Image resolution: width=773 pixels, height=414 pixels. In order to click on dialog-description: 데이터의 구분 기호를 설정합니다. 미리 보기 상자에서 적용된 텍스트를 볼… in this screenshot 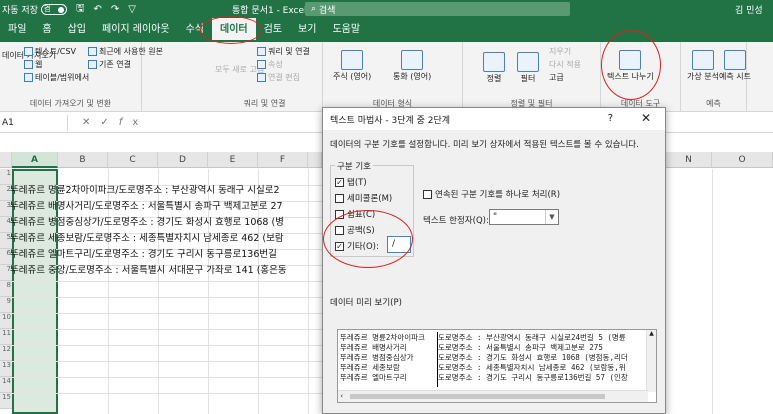, I will do `click(484, 145)`.